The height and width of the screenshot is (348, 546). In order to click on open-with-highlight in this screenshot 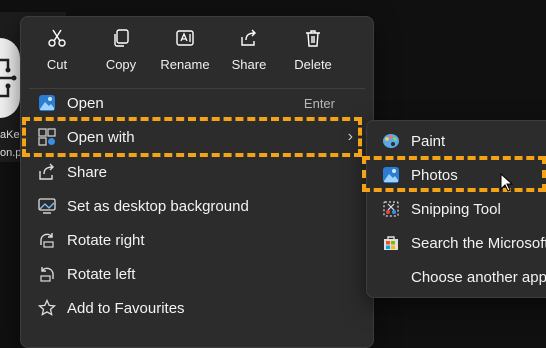, I will do `click(192, 137)`.